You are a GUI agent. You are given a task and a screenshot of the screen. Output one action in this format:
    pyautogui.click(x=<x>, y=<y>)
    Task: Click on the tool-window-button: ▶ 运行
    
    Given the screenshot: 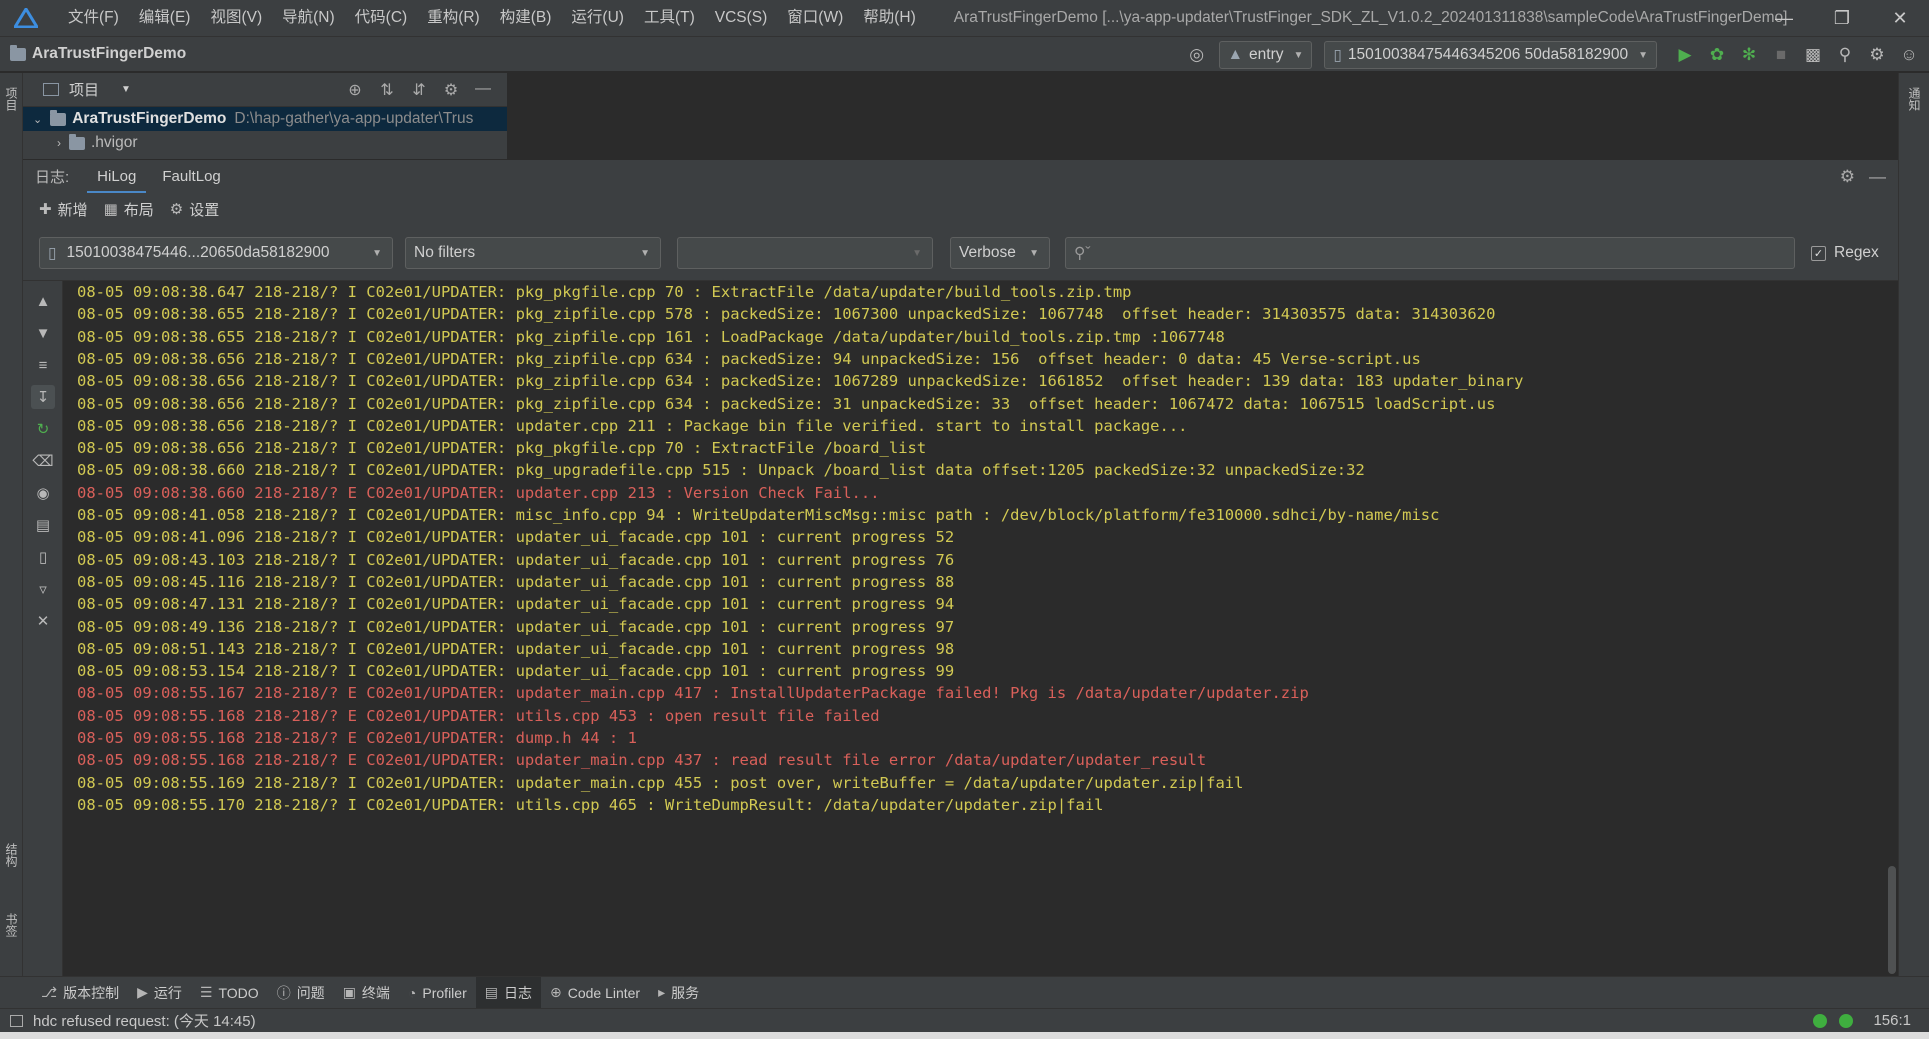 What is the action you would take?
    pyautogui.click(x=159, y=993)
    